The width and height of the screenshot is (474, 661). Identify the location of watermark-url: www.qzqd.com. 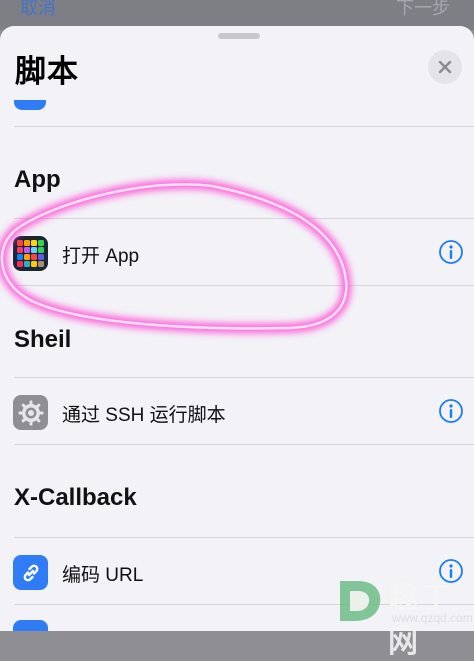
(432, 618).